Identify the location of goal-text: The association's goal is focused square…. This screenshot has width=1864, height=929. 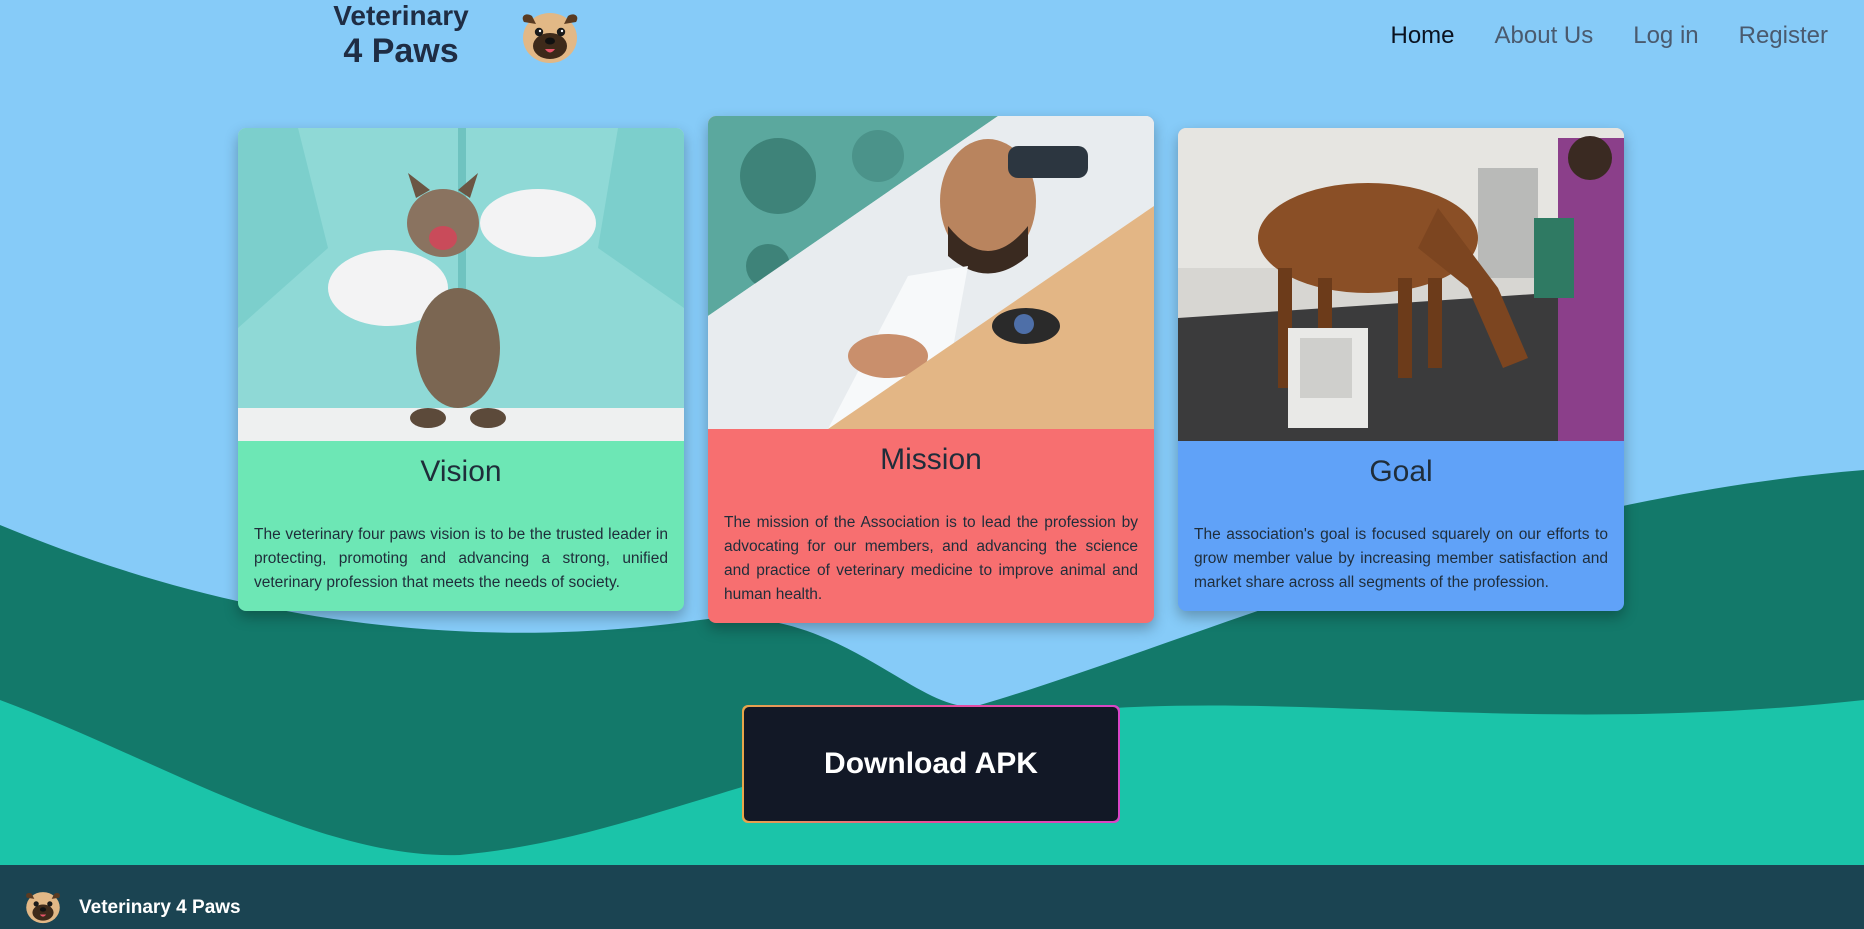
(1401, 558).